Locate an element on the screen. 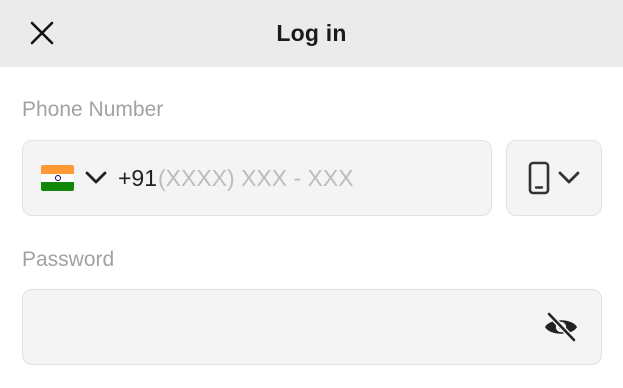 Image resolution: width=623 pixels, height=388 pixels. india-flag-icon is located at coordinates (57, 178).